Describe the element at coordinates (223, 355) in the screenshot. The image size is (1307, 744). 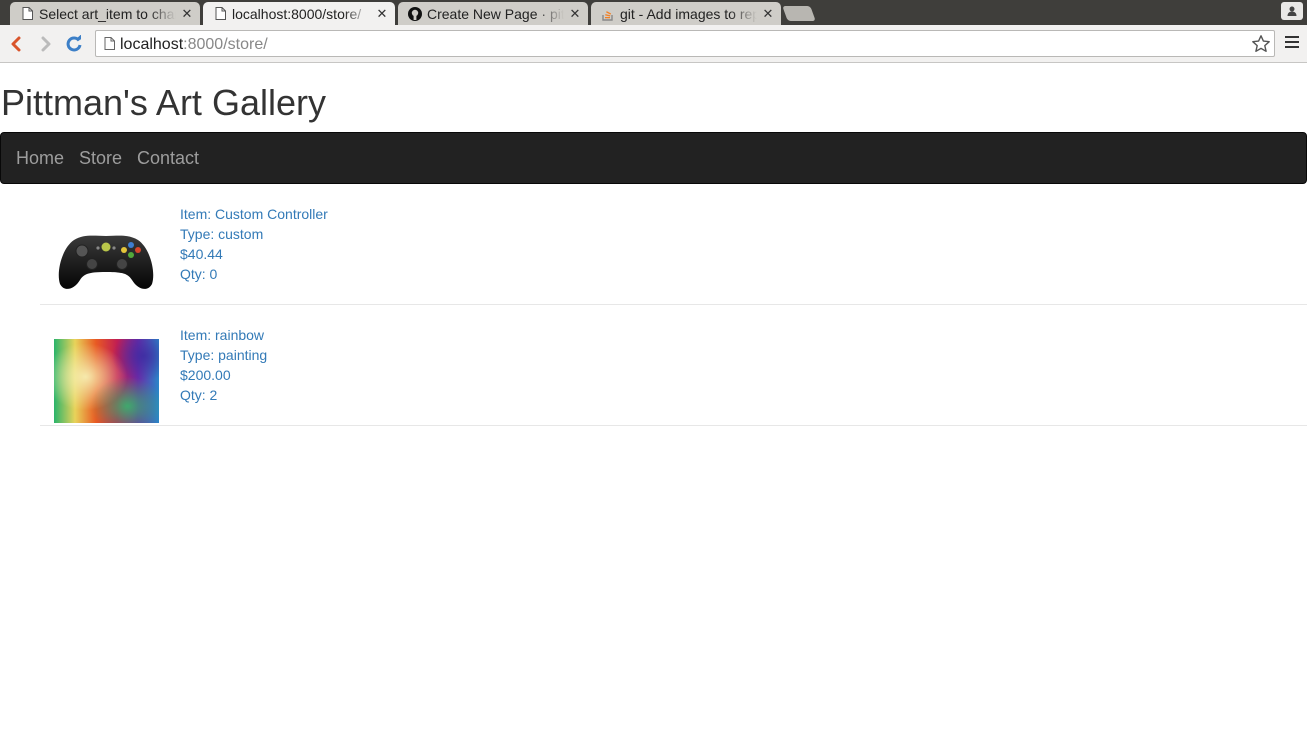
I see `item-type-link: Type: painting` at that location.